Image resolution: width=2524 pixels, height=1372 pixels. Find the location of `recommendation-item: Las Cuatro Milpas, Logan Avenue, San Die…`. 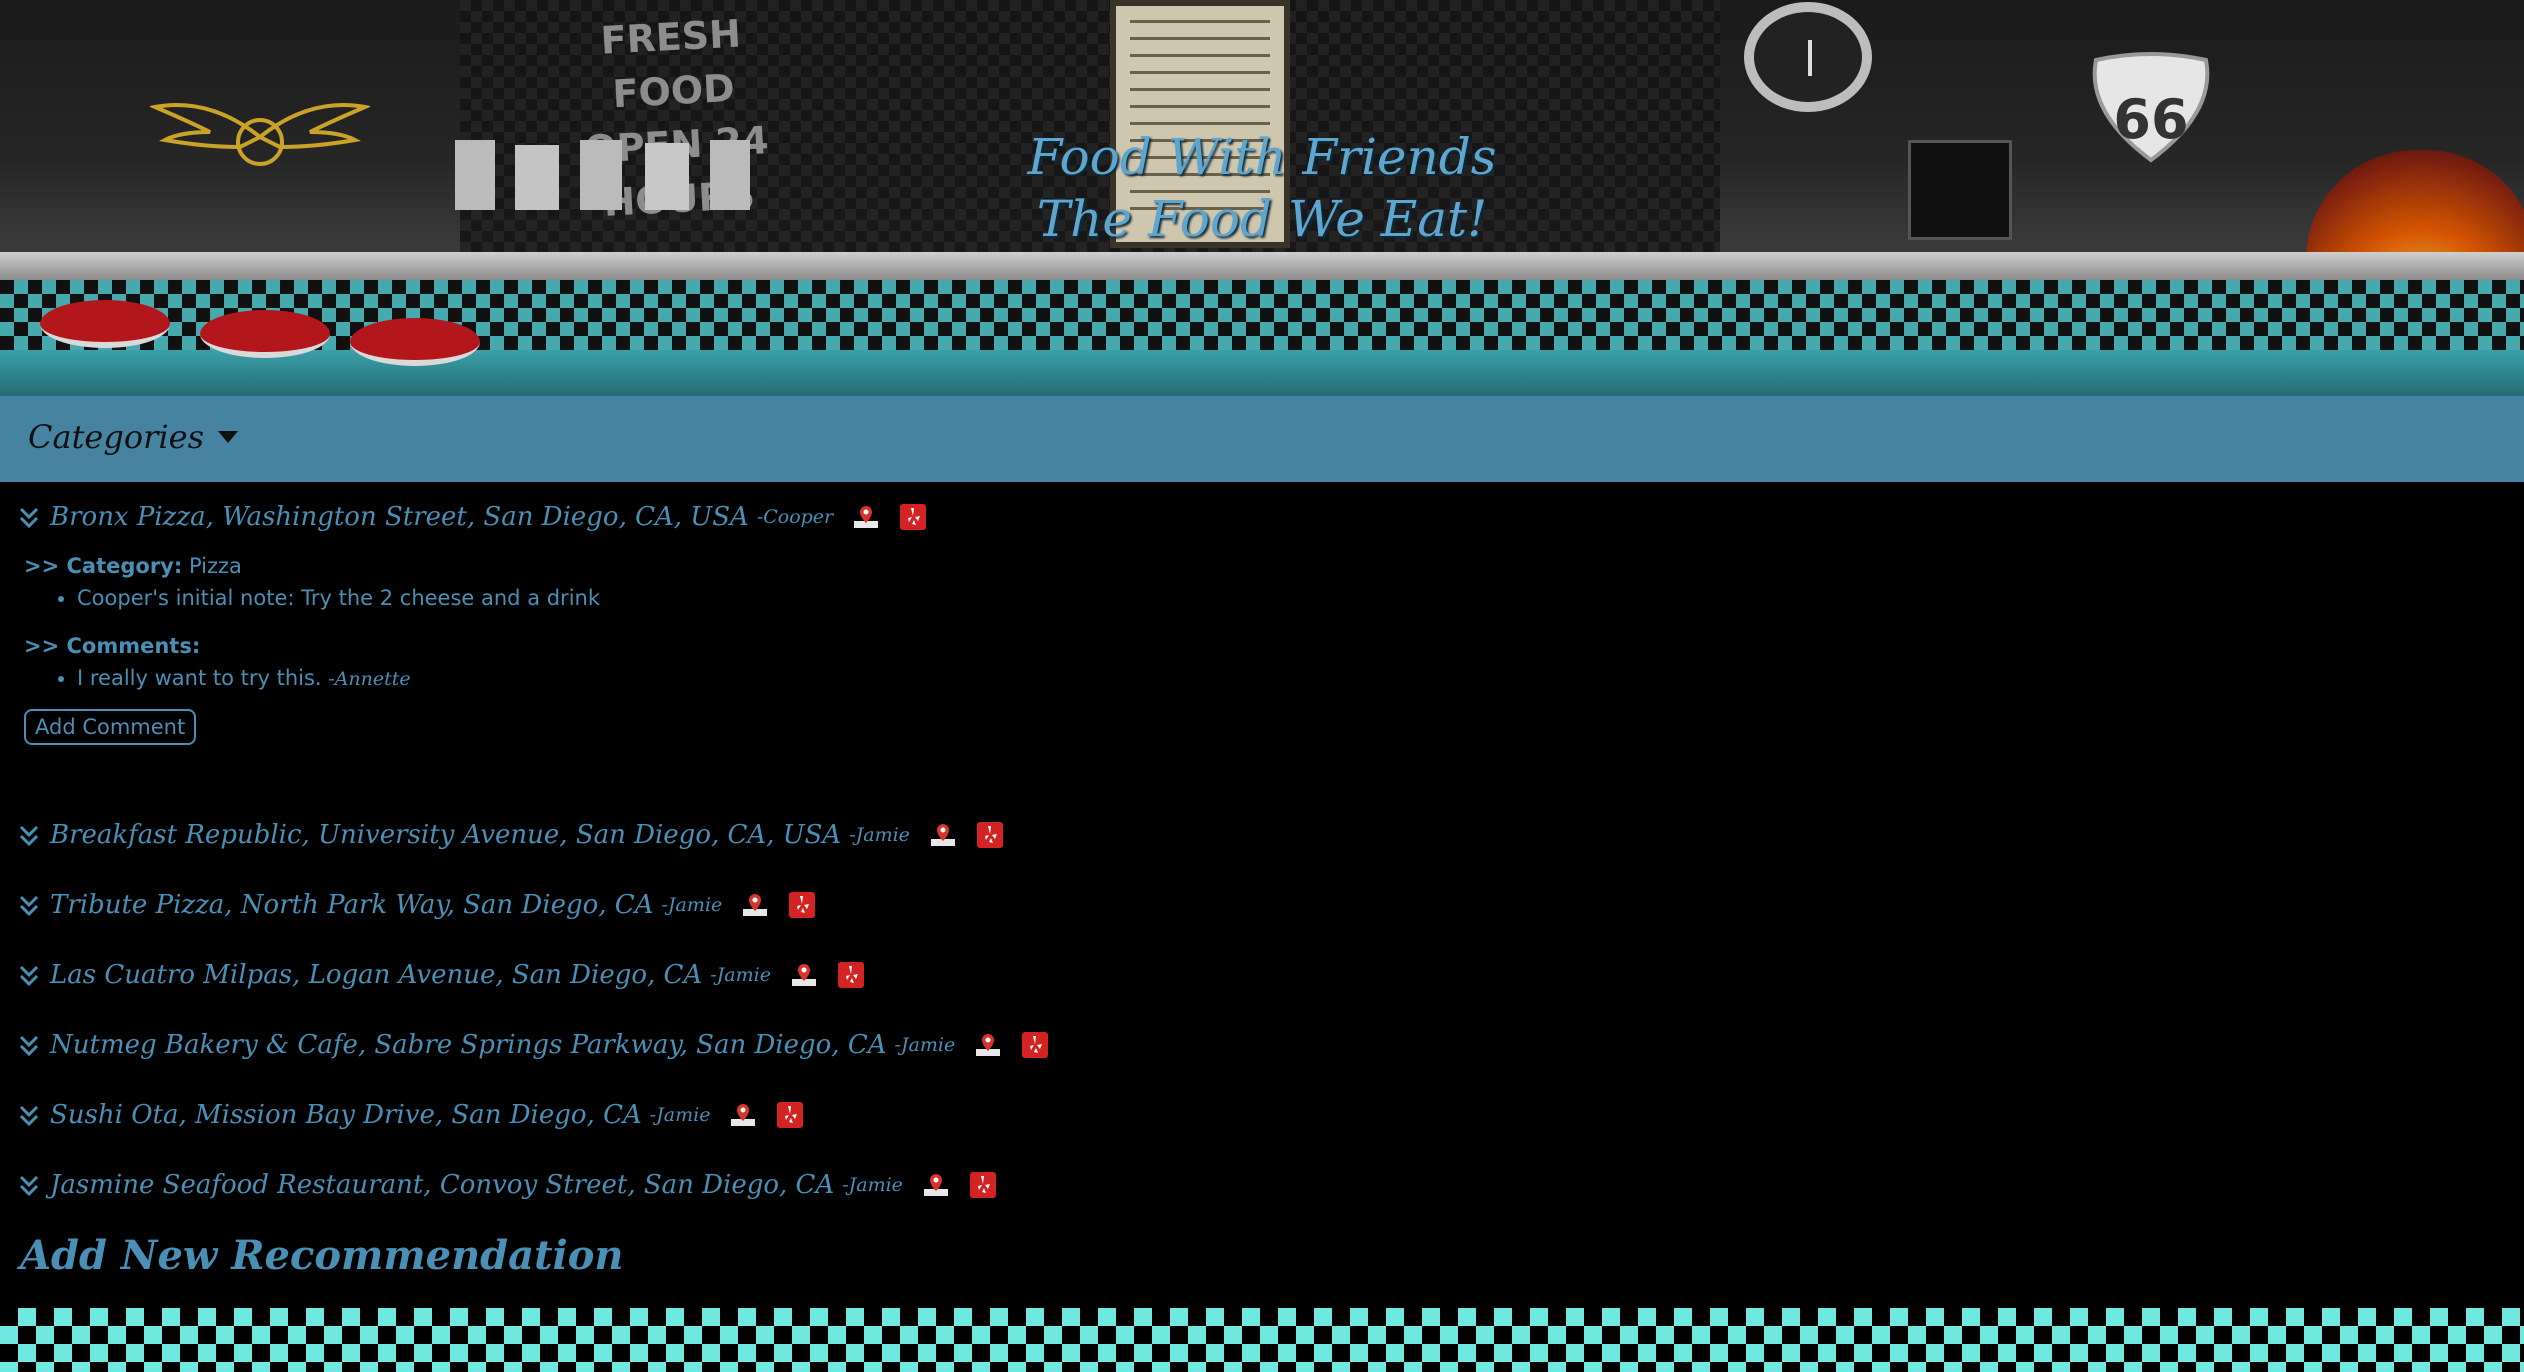

recommendation-item: Las Cuatro Milpas, Logan Avenue, San Die… is located at coordinates (441, 975).